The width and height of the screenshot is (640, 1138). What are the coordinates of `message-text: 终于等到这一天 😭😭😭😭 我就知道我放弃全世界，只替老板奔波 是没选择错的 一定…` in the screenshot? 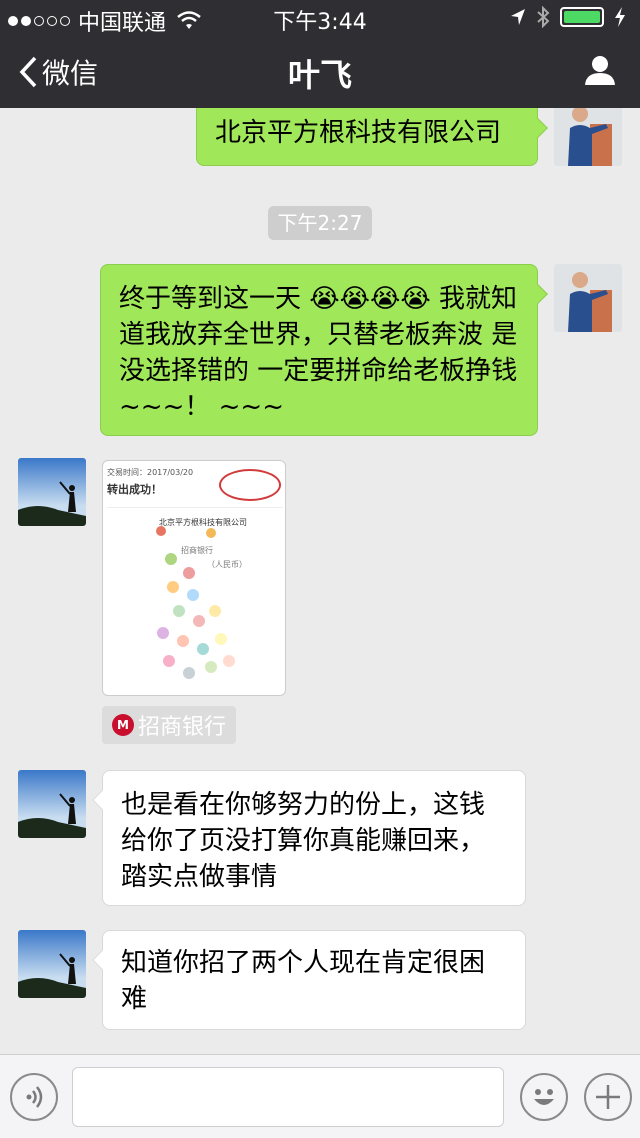 It's located at (318, 353).